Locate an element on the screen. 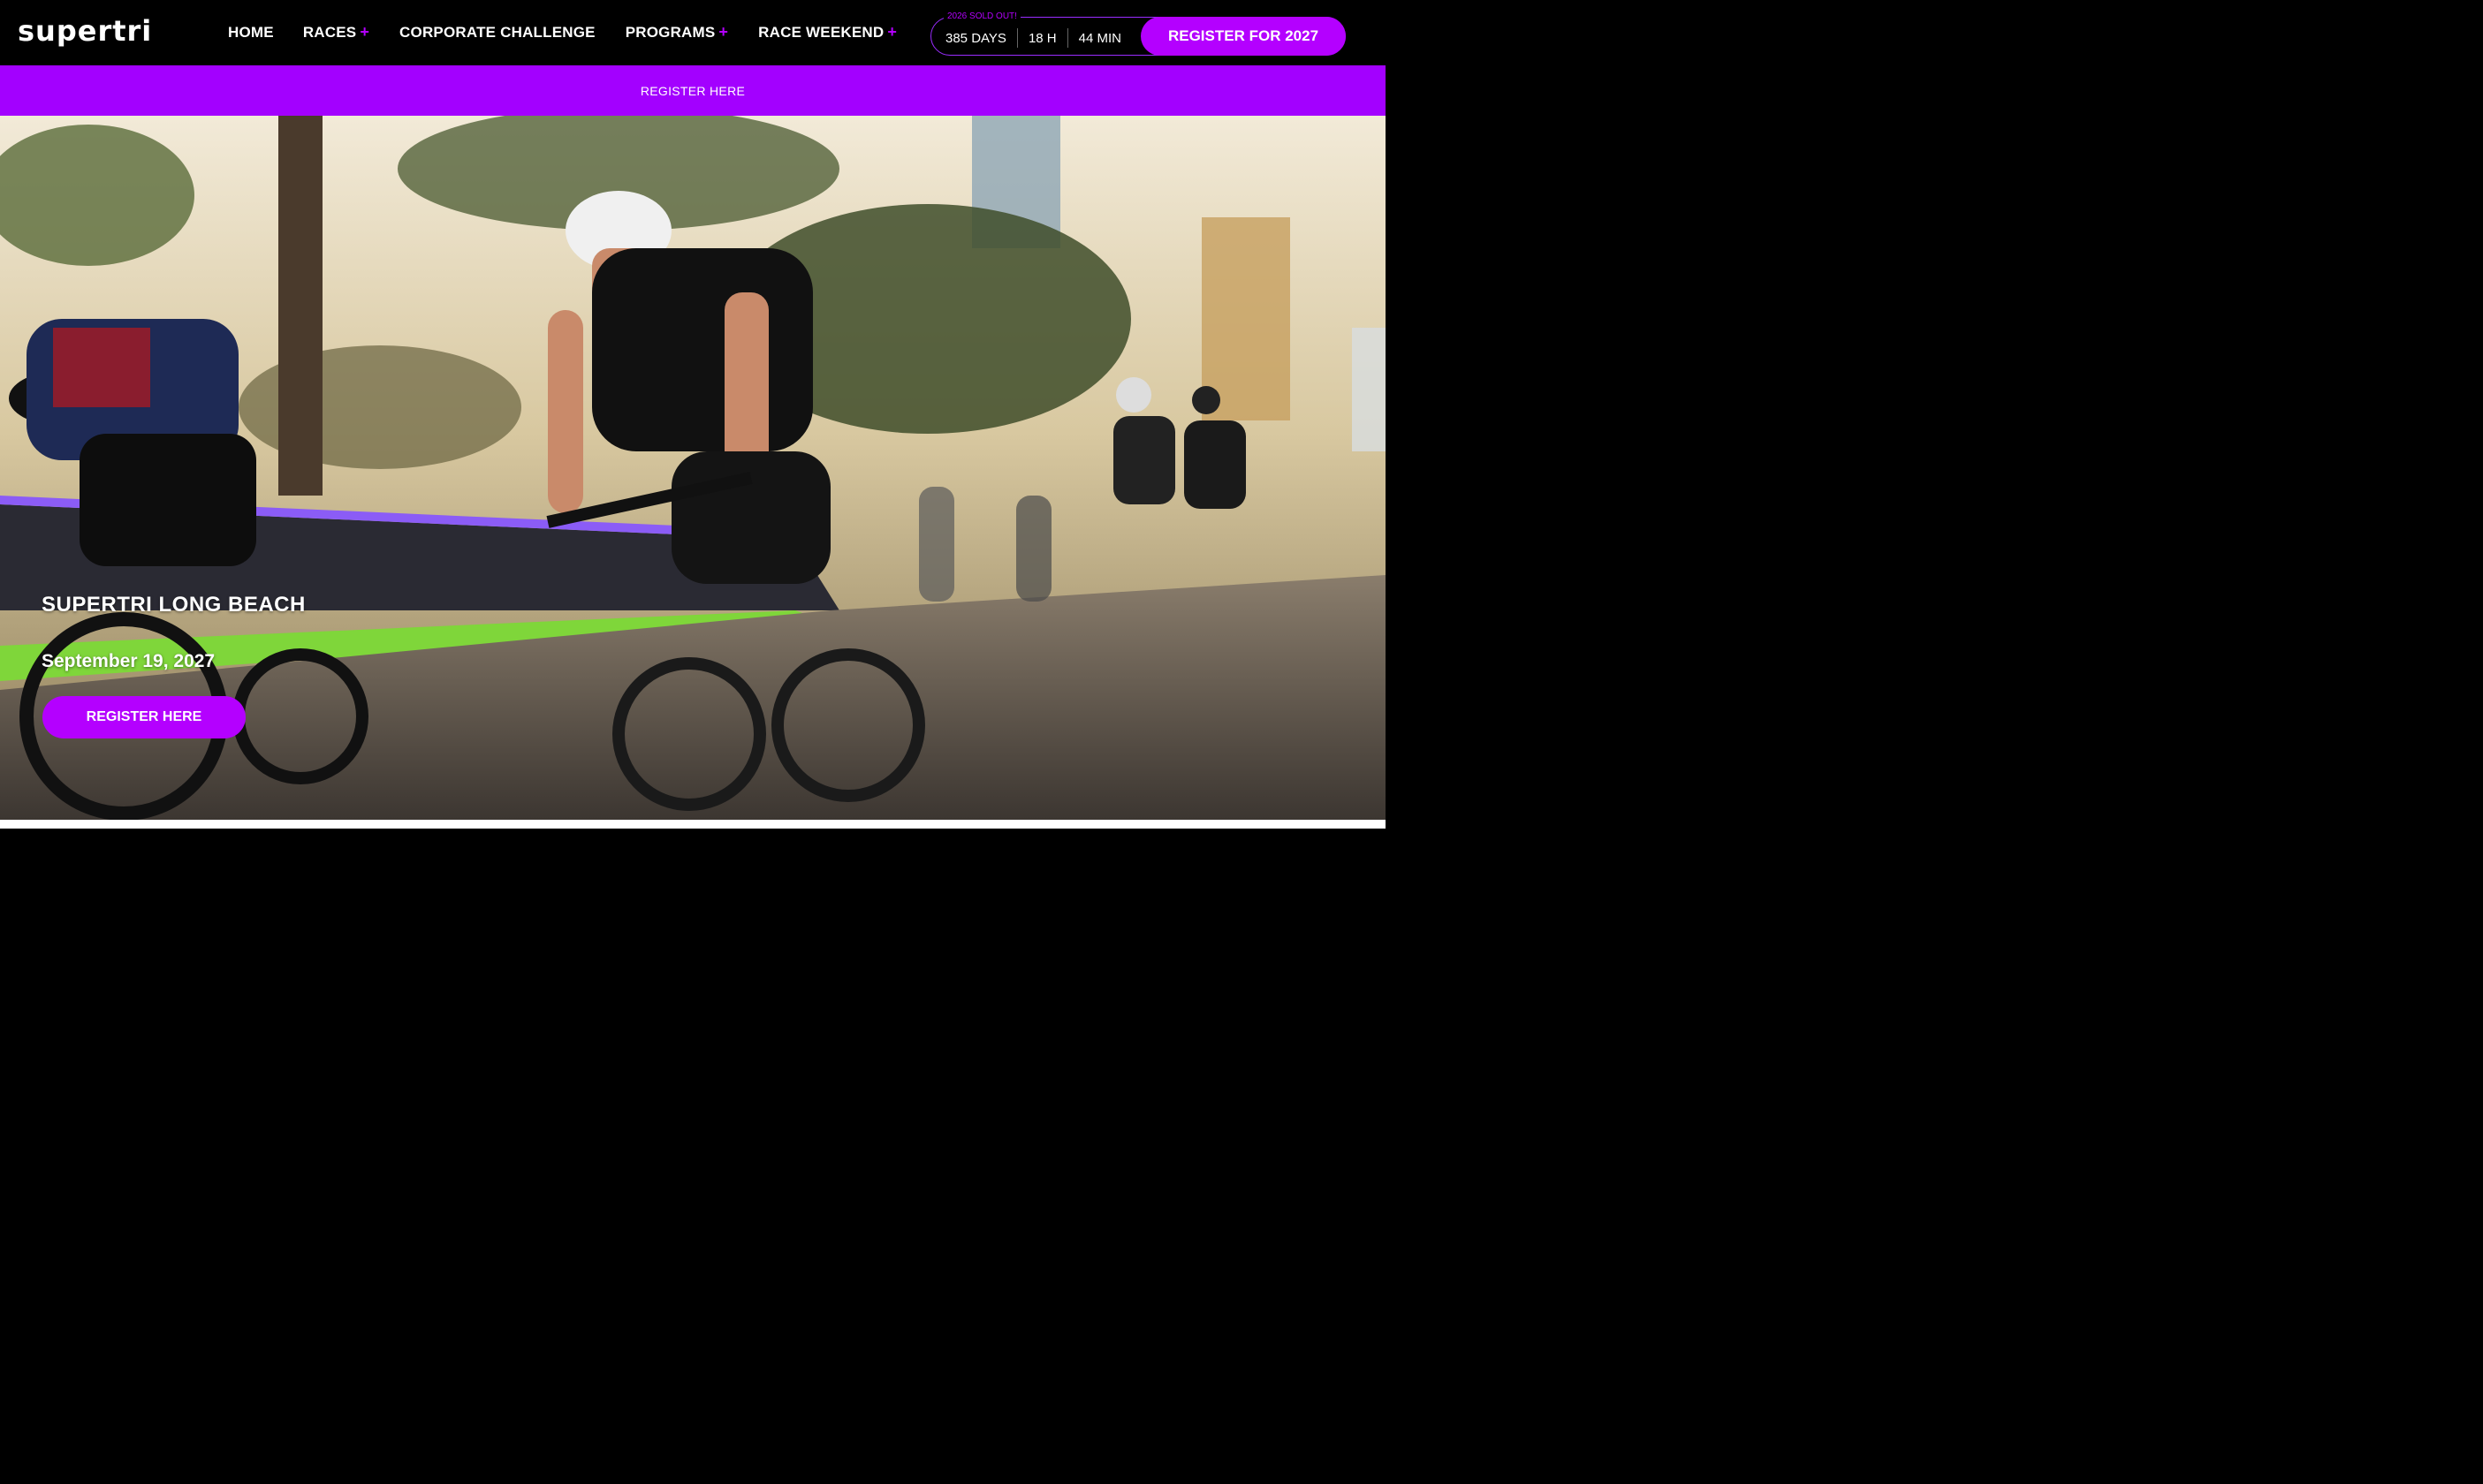 The width and height of the screenshot is (2483, 1484). sold-out-notice: 2026 SOLD OUT! is located at coordinates (982, 16).